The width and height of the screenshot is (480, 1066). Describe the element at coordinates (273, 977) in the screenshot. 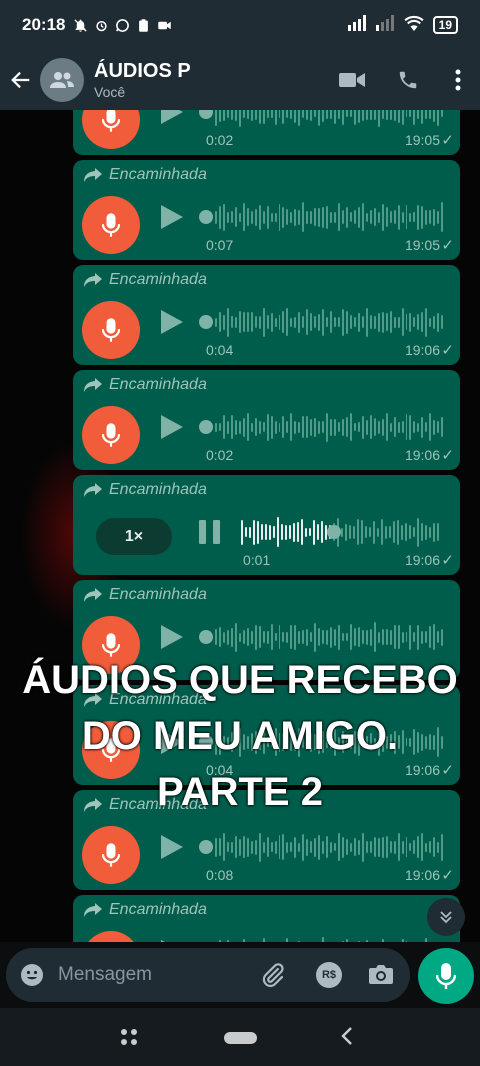

I see `attach-icon` at that location.